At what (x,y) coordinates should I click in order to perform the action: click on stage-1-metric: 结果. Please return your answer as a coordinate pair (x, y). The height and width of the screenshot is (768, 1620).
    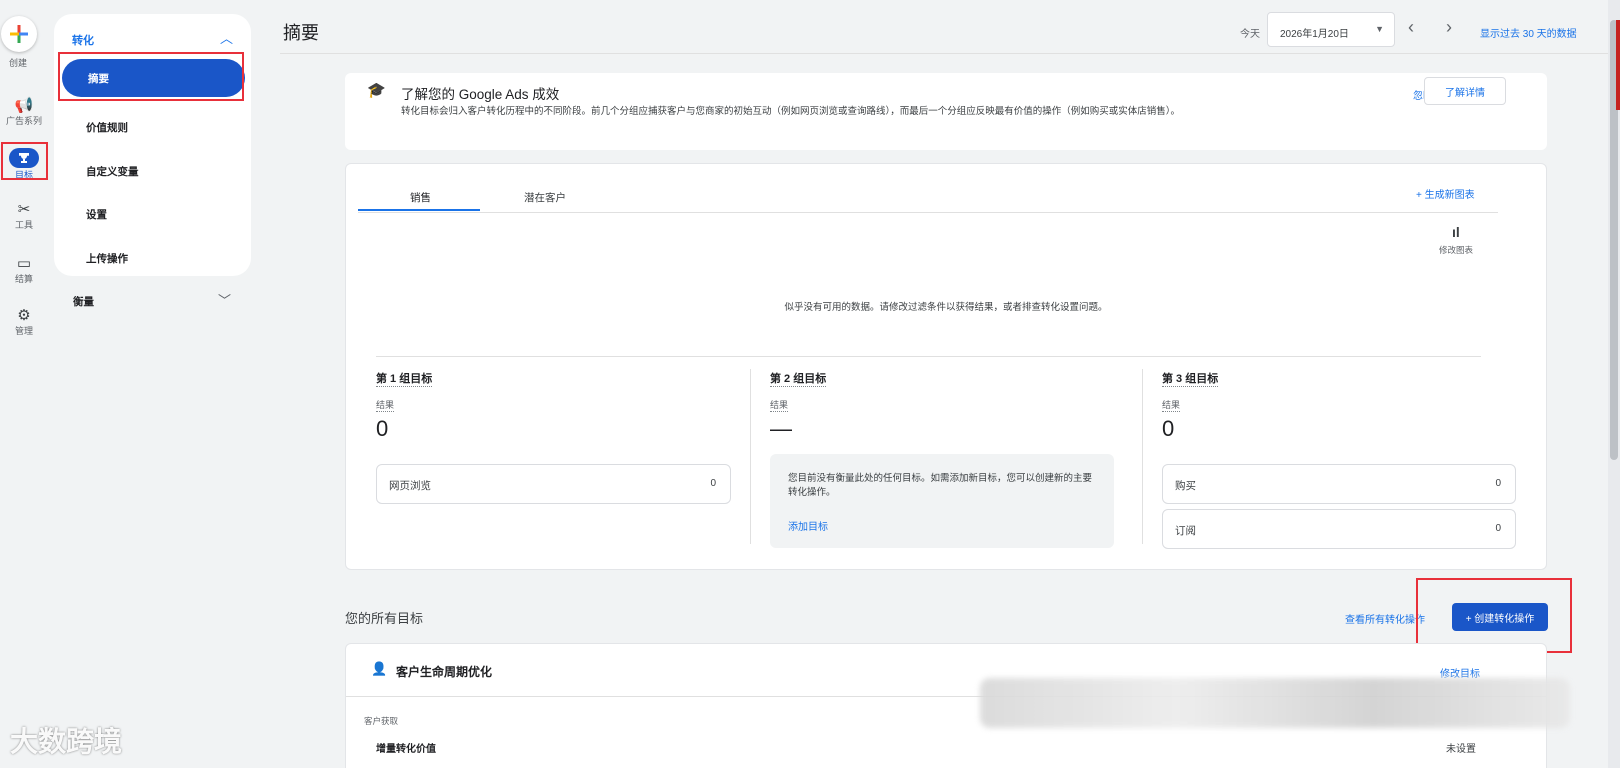
    Looking at the image, I should click on (385, 406).